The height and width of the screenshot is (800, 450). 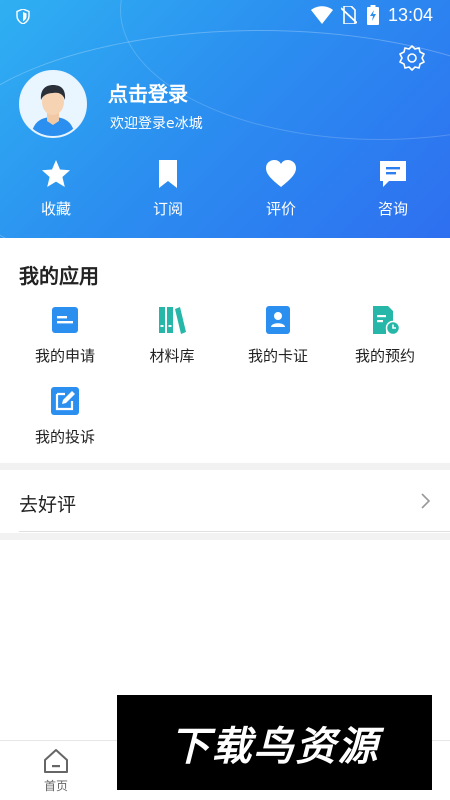 I want to click on chevron-right-icon, so click(x=426, y=501).